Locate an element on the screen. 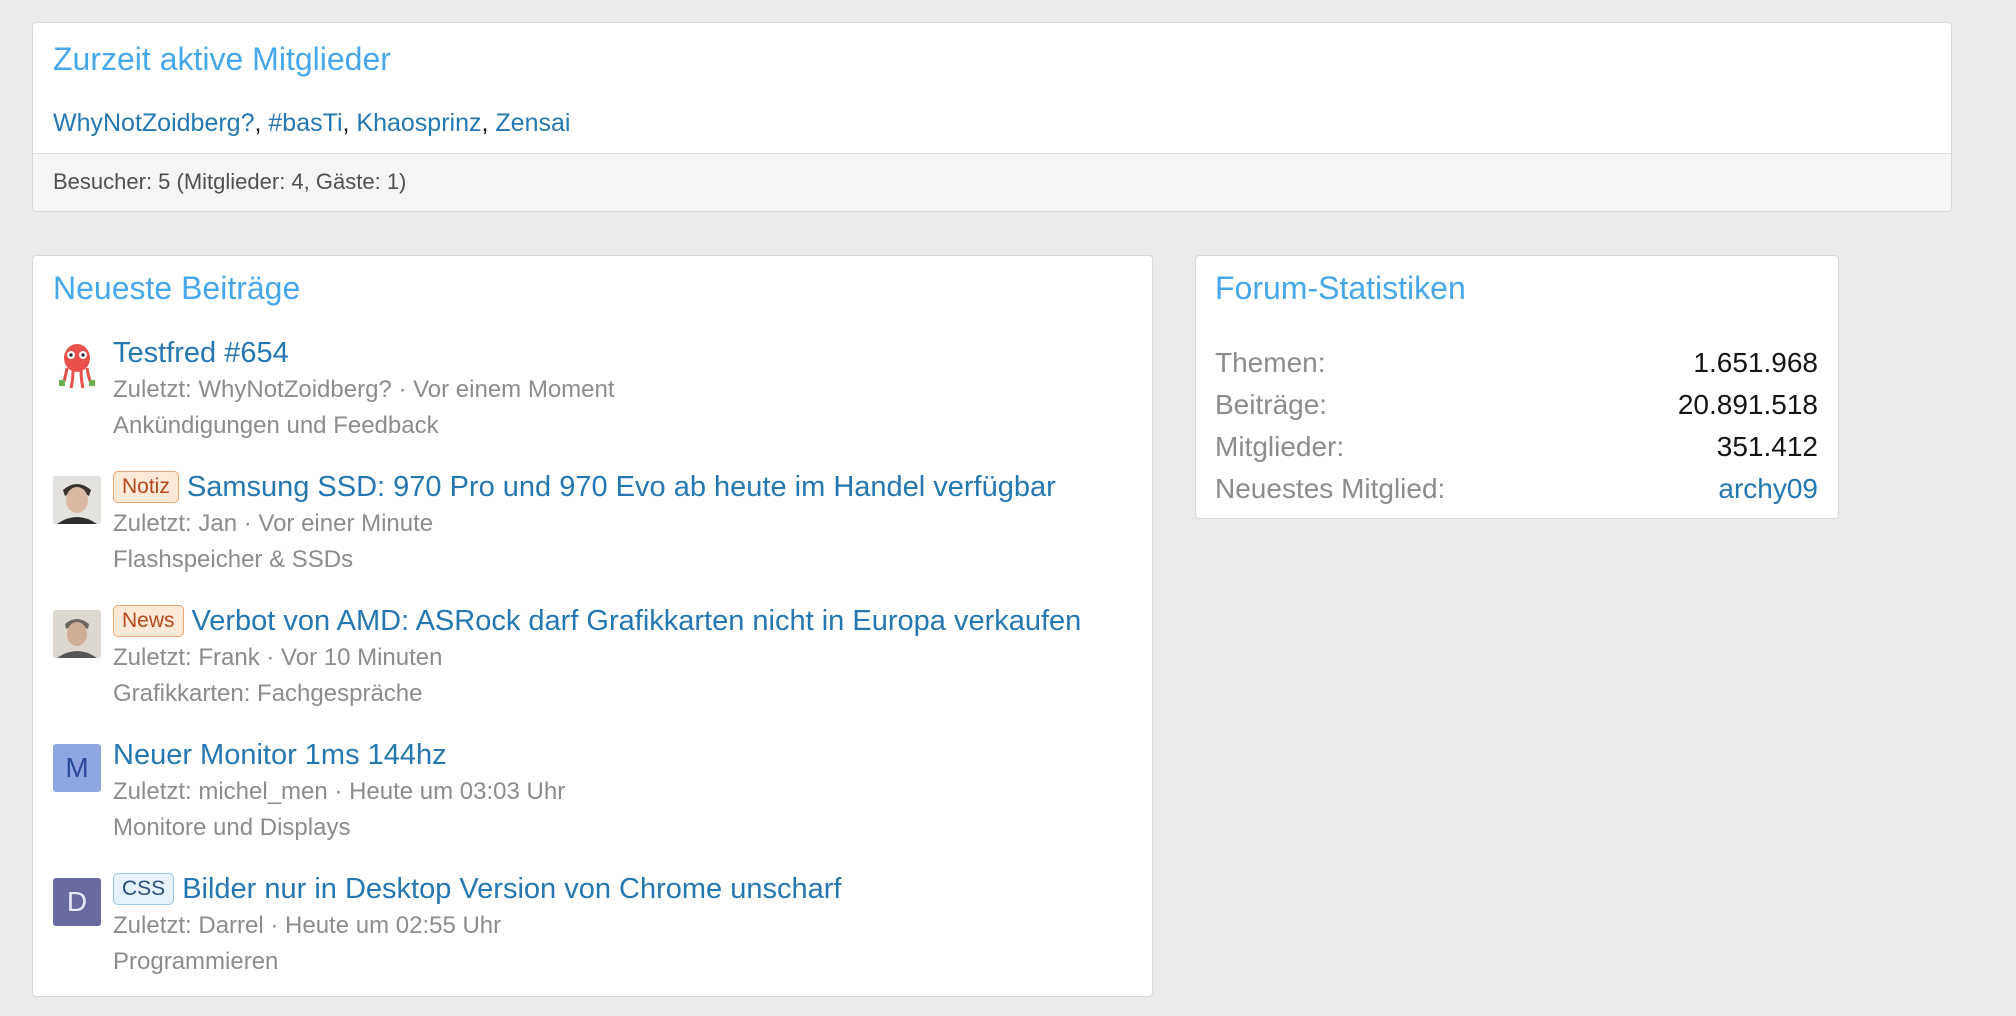 Image resolution: width=2016 pixels, height=1016 pixels. active-members-title: Zurzeit aktive Mitglieder is located at coordinates (222, 59).